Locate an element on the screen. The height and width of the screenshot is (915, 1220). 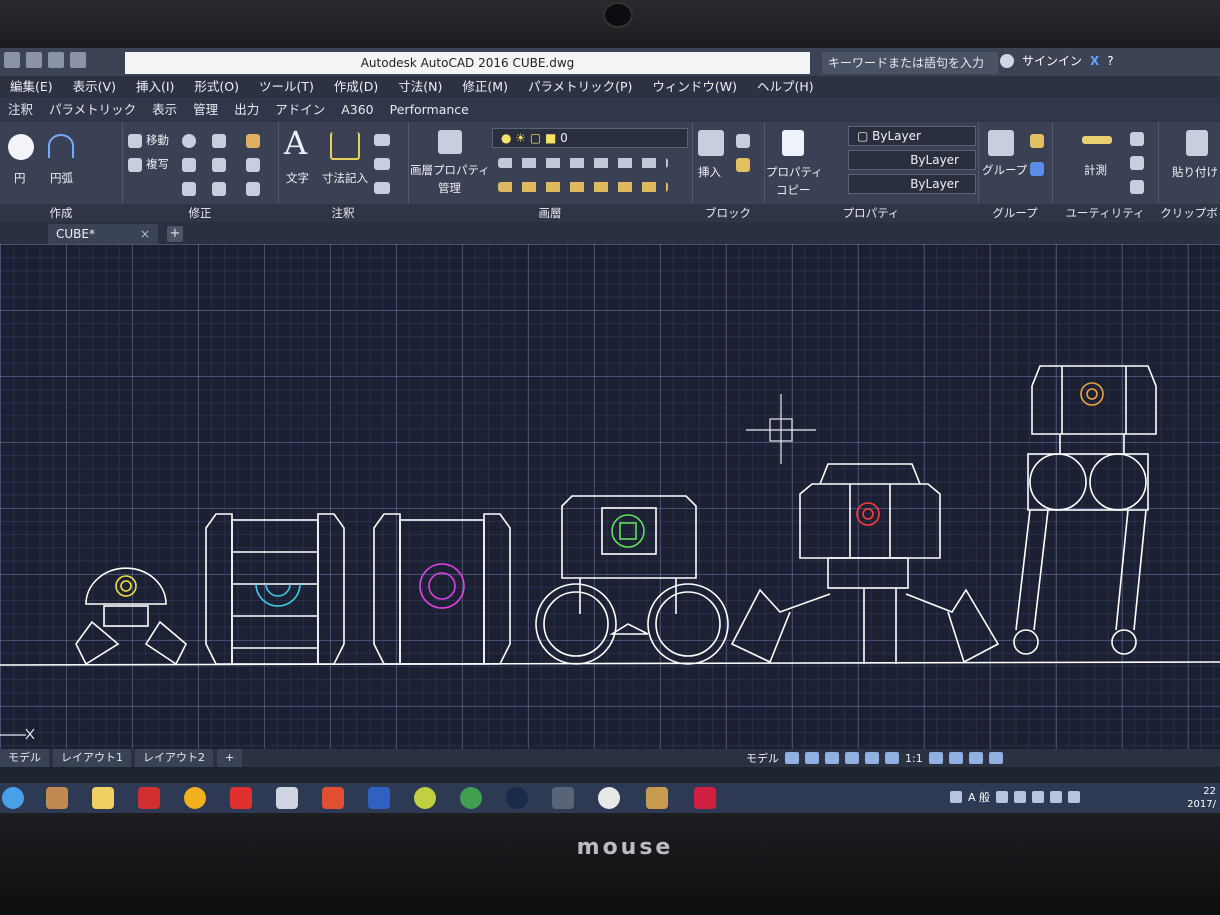
annotation-scale: 1:1 is located at coordinates (914, 758).